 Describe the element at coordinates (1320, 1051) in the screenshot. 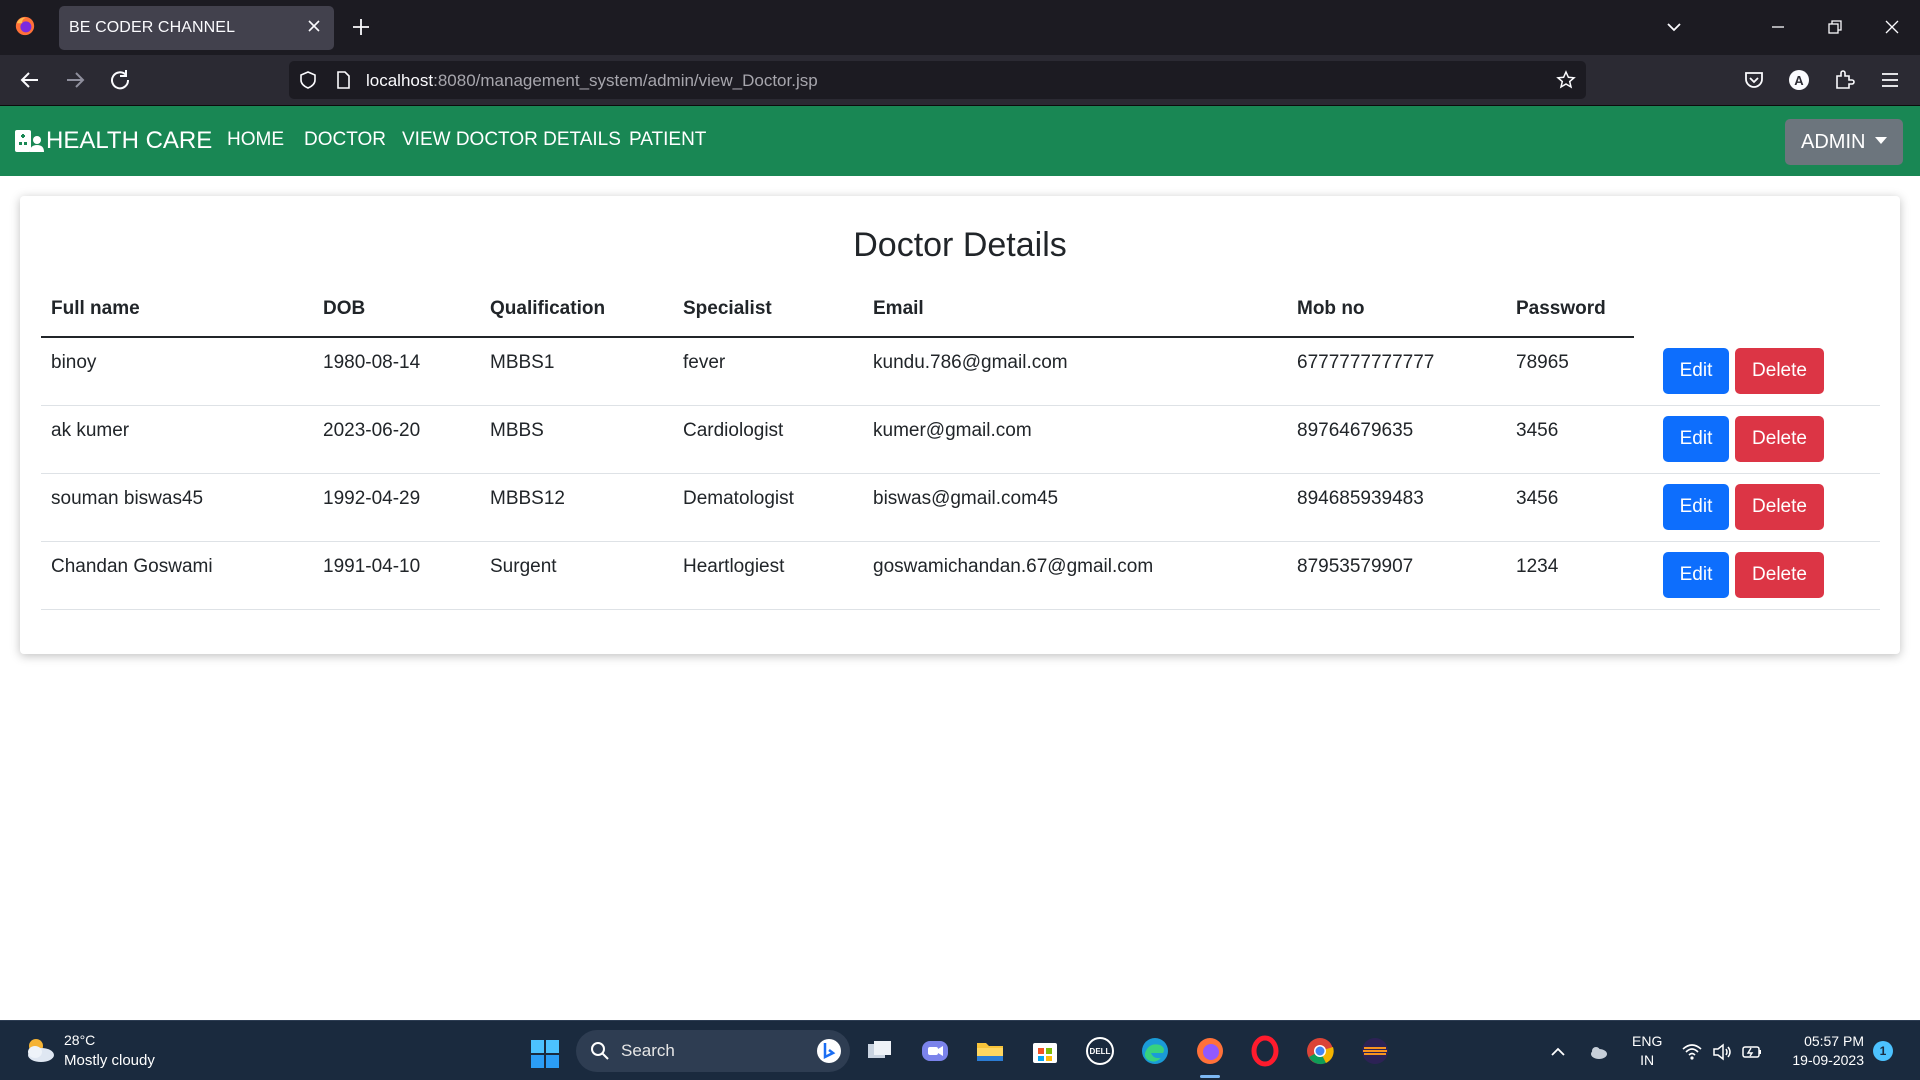

I see `chrome-icon` at that location.